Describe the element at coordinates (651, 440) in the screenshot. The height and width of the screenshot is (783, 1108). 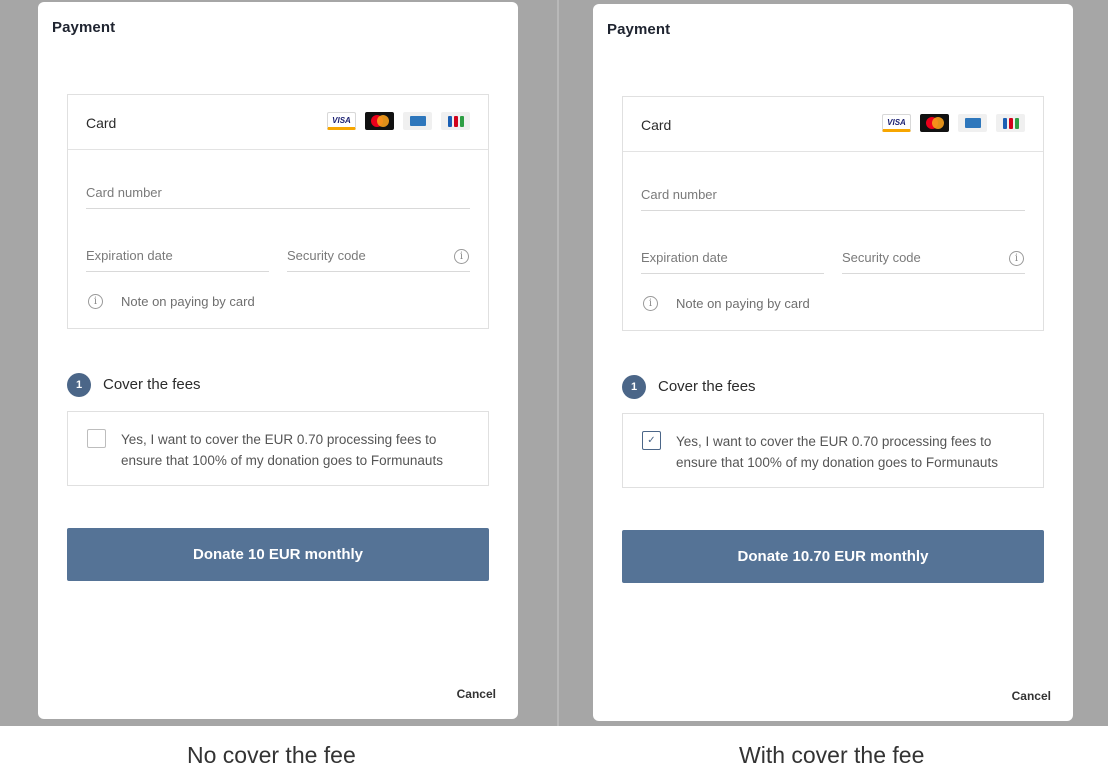
I see `cover-fees-checkbox-checked: ✓` at that location.